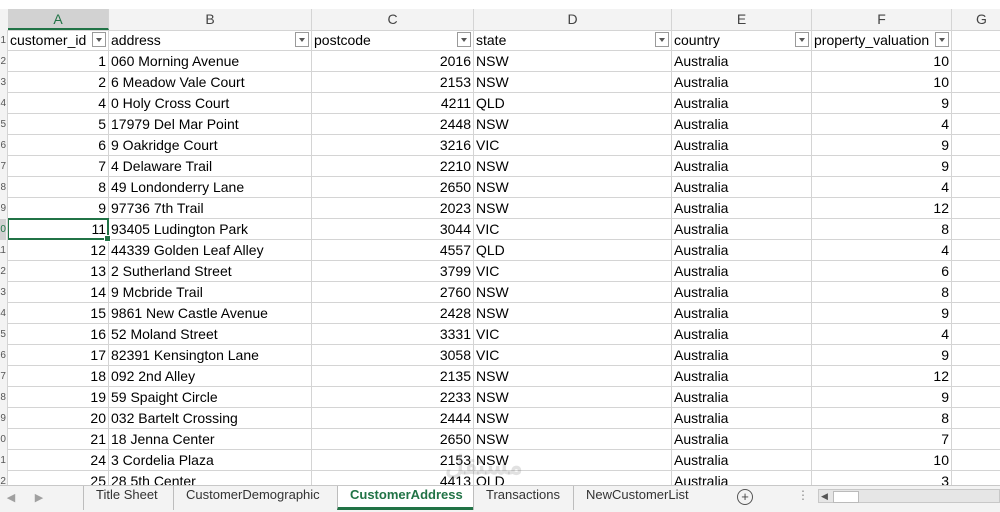 The width and height of the screenshot is (1000, 512). What do you see at coordinates (3, 103) in the screenshot?
I see `row-header-4: 4` at bounding box center [3, 103].